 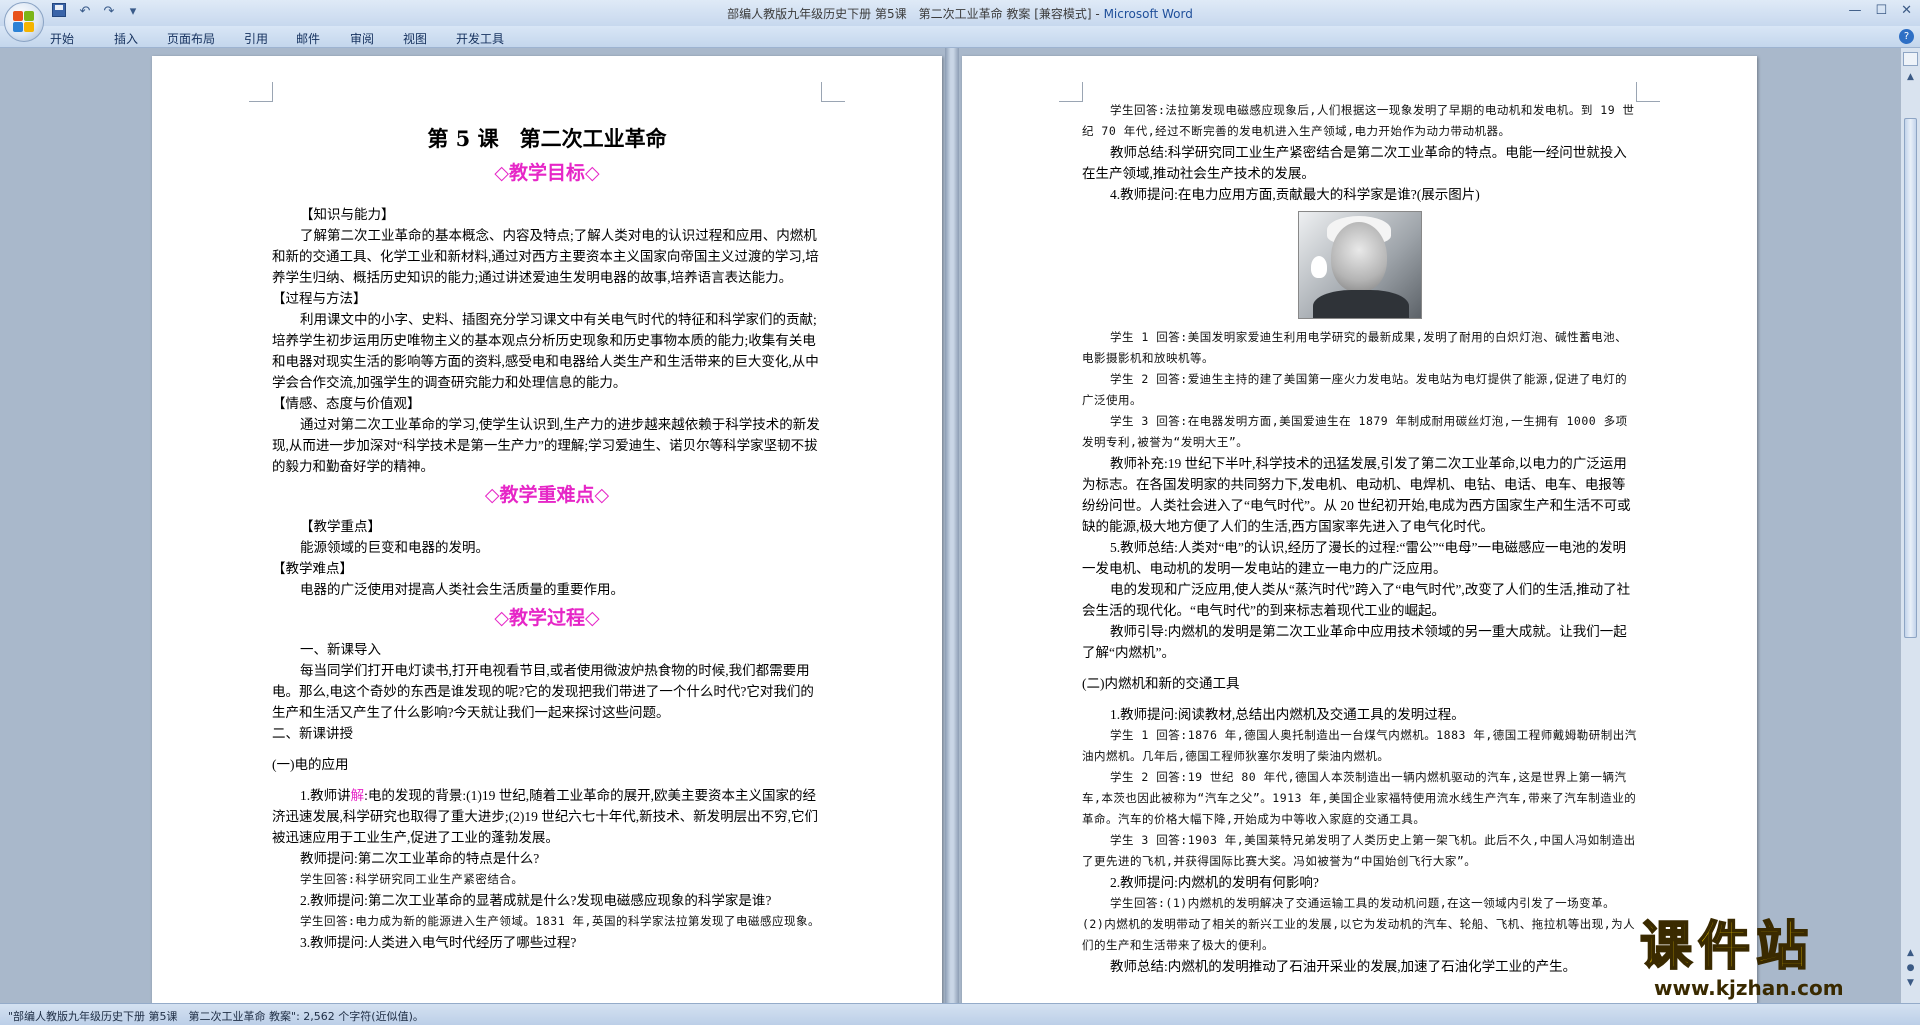 What do you see at coordinates (340, 649) in the screenshot?
I see `subheading-intro: 一、新课导入` at bounding box center [340, 649].